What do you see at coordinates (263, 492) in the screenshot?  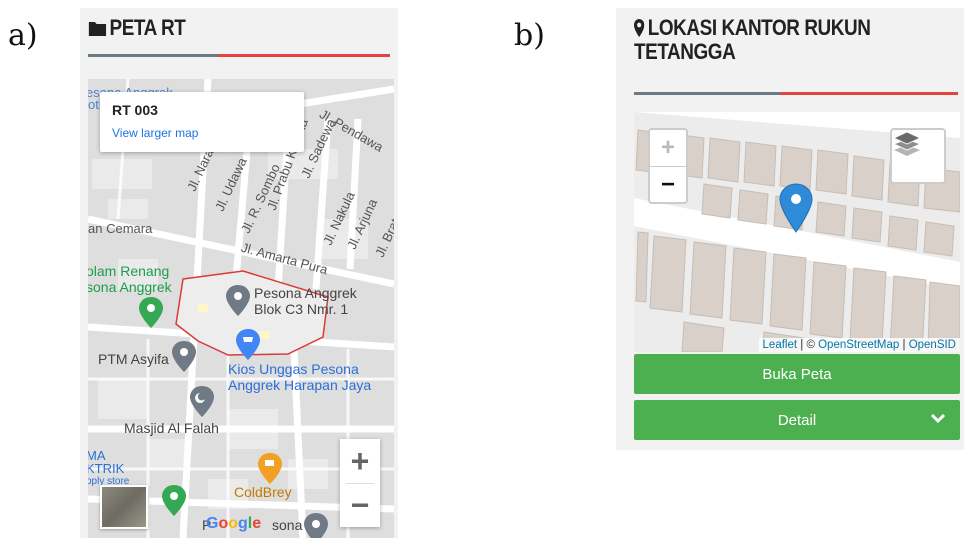 I see `poi-coldbrey-label: ColdBrey` at bounding box center [263, 492].